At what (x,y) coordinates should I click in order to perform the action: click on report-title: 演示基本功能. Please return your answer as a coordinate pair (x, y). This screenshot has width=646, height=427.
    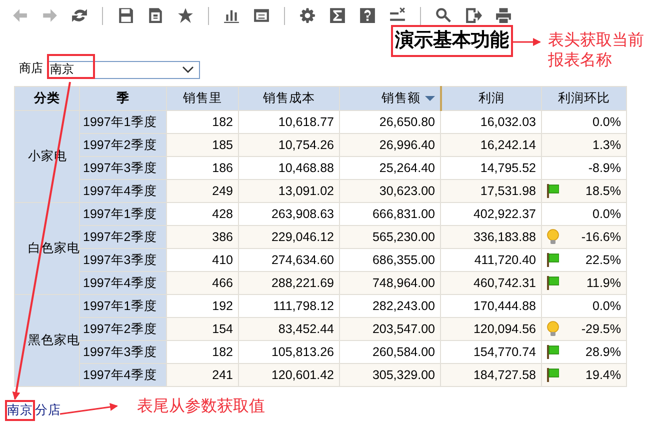
    Looking at the image, I should click on (452, 41).